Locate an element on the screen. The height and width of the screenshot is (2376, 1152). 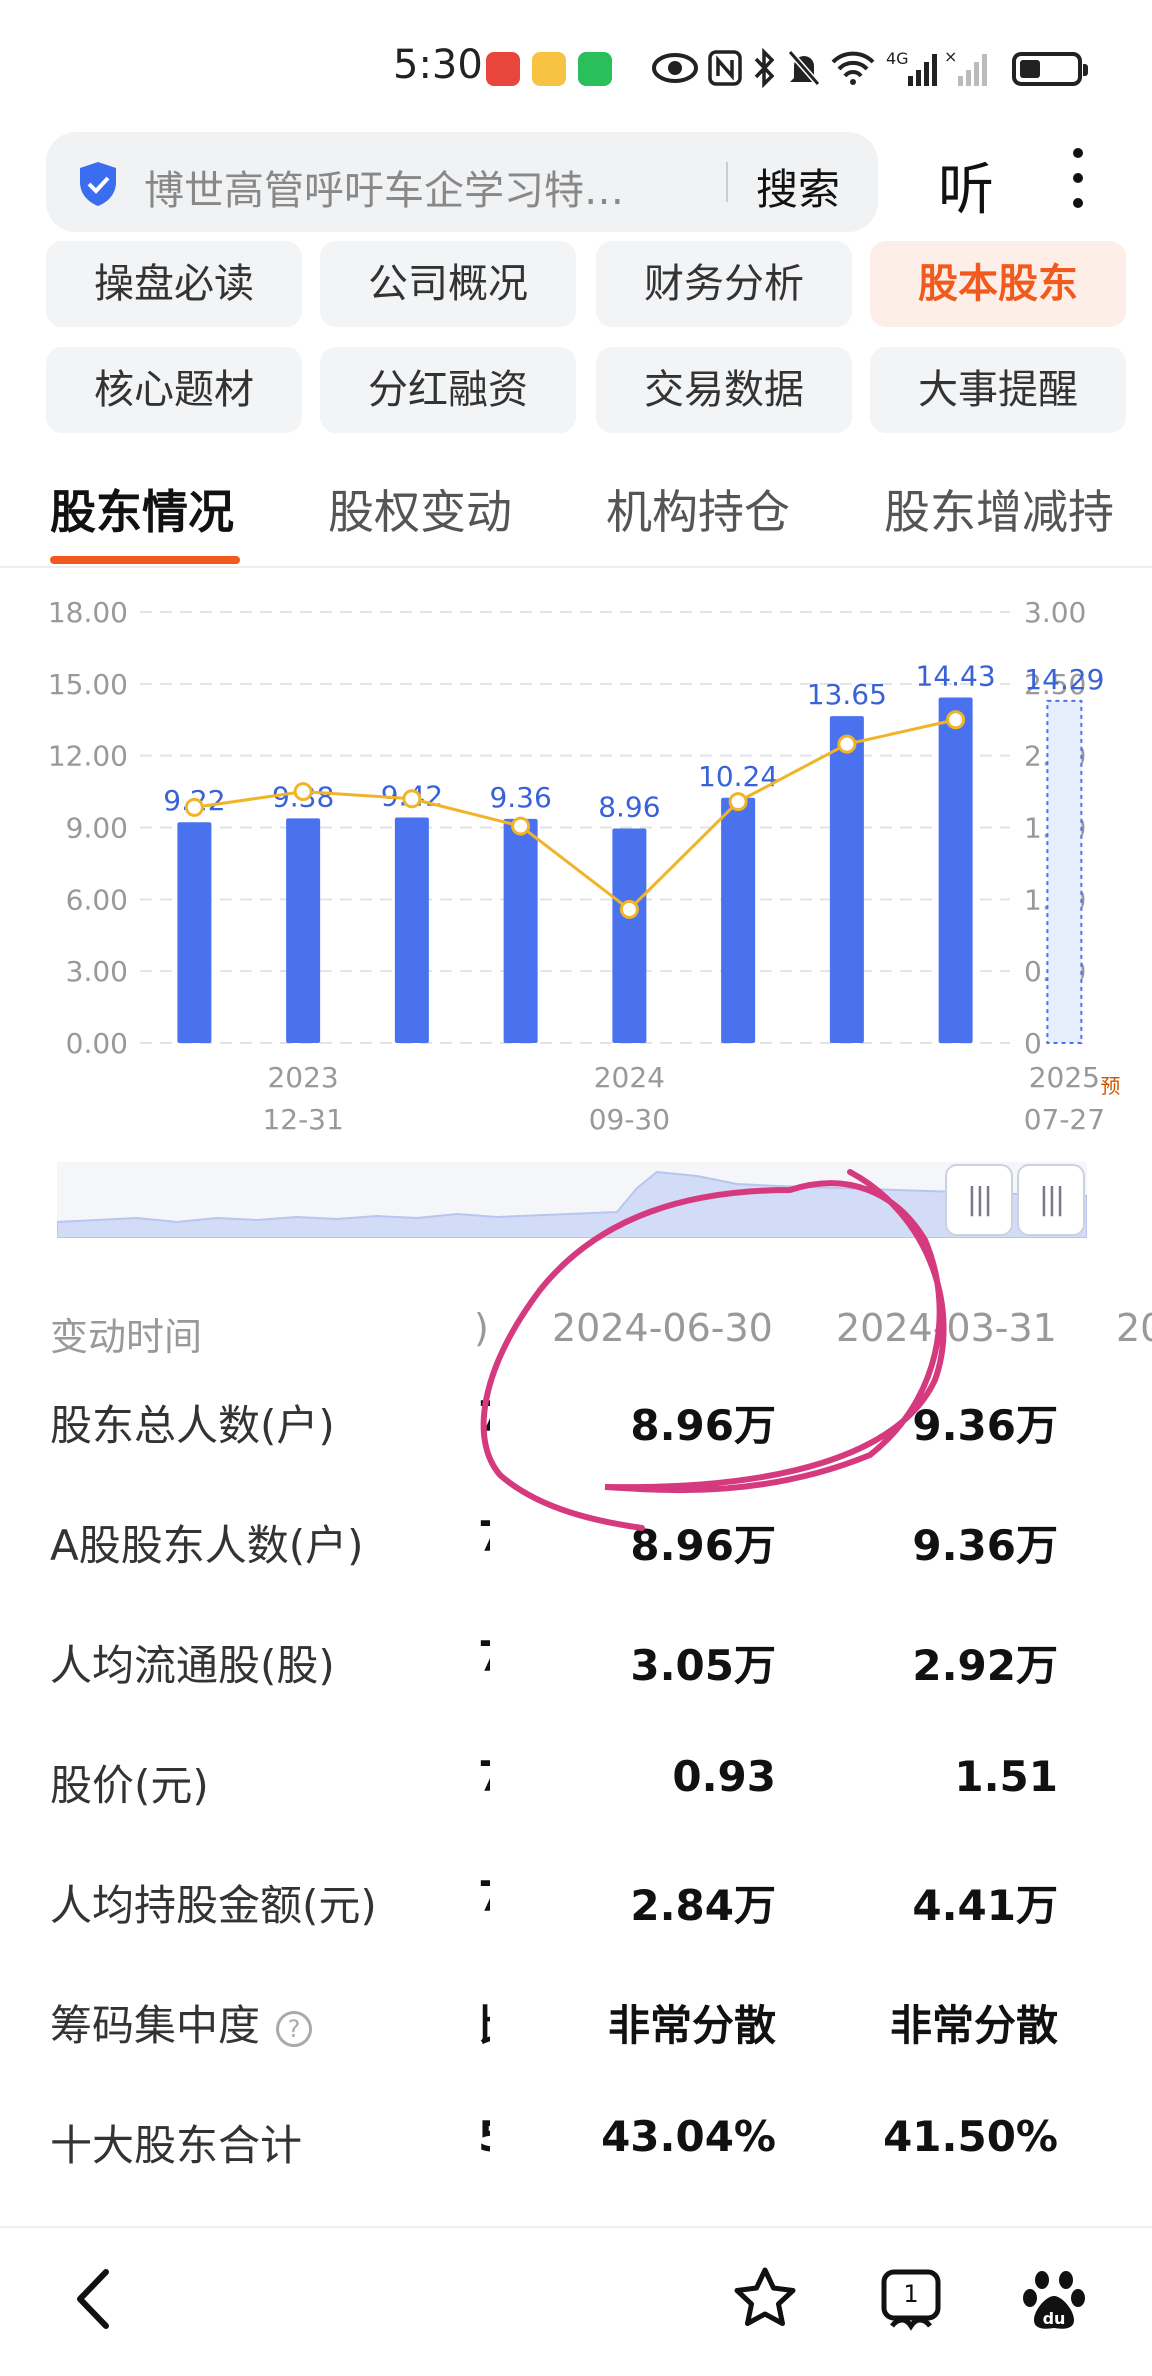
bar-value-label: 8.96 is located at coordinates (629, 806).